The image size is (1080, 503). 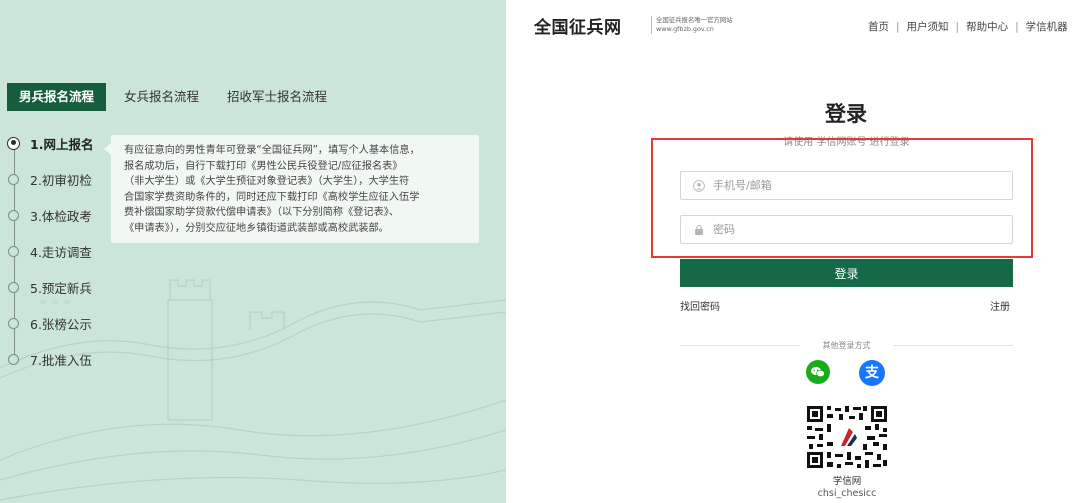 I want to click on wechat-login-icon, so click(x=818, y=372).